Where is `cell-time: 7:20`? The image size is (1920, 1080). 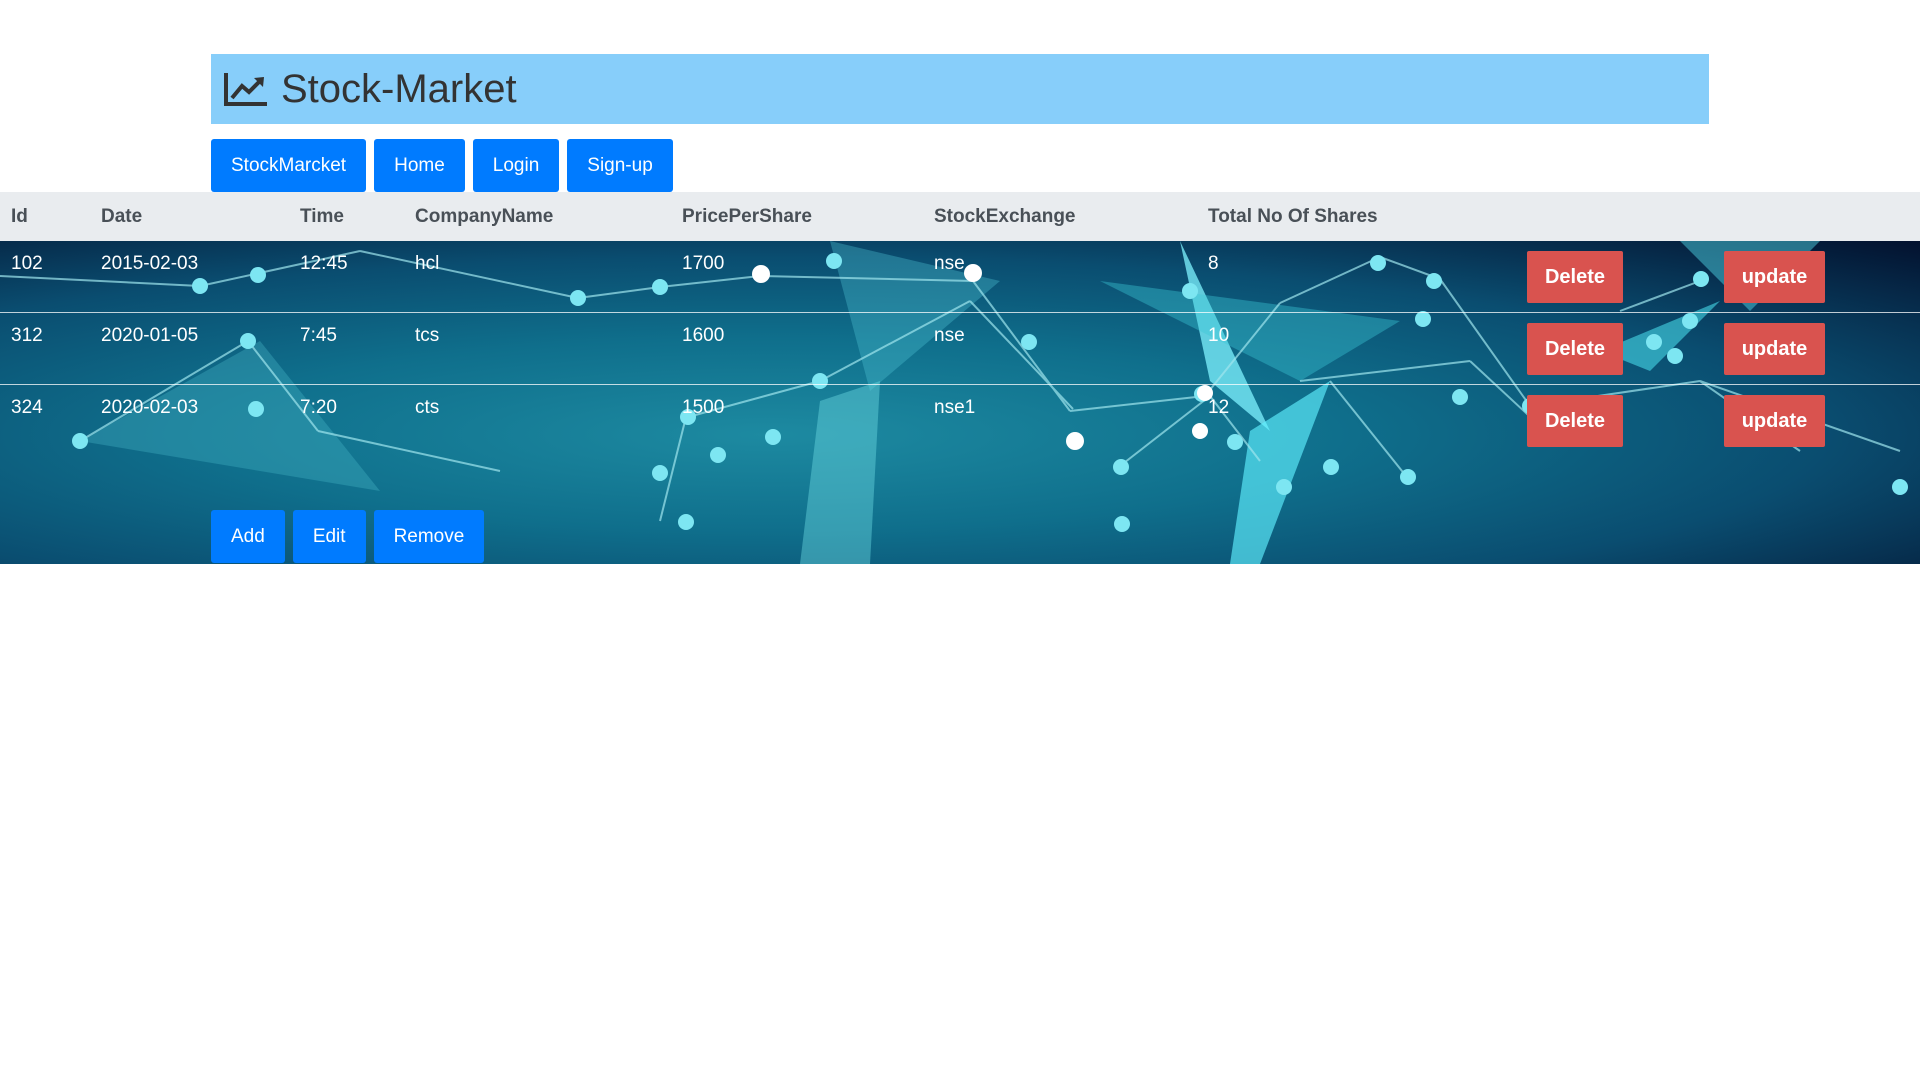
cell-time: 7:20 is located at coordinates (318, 407).